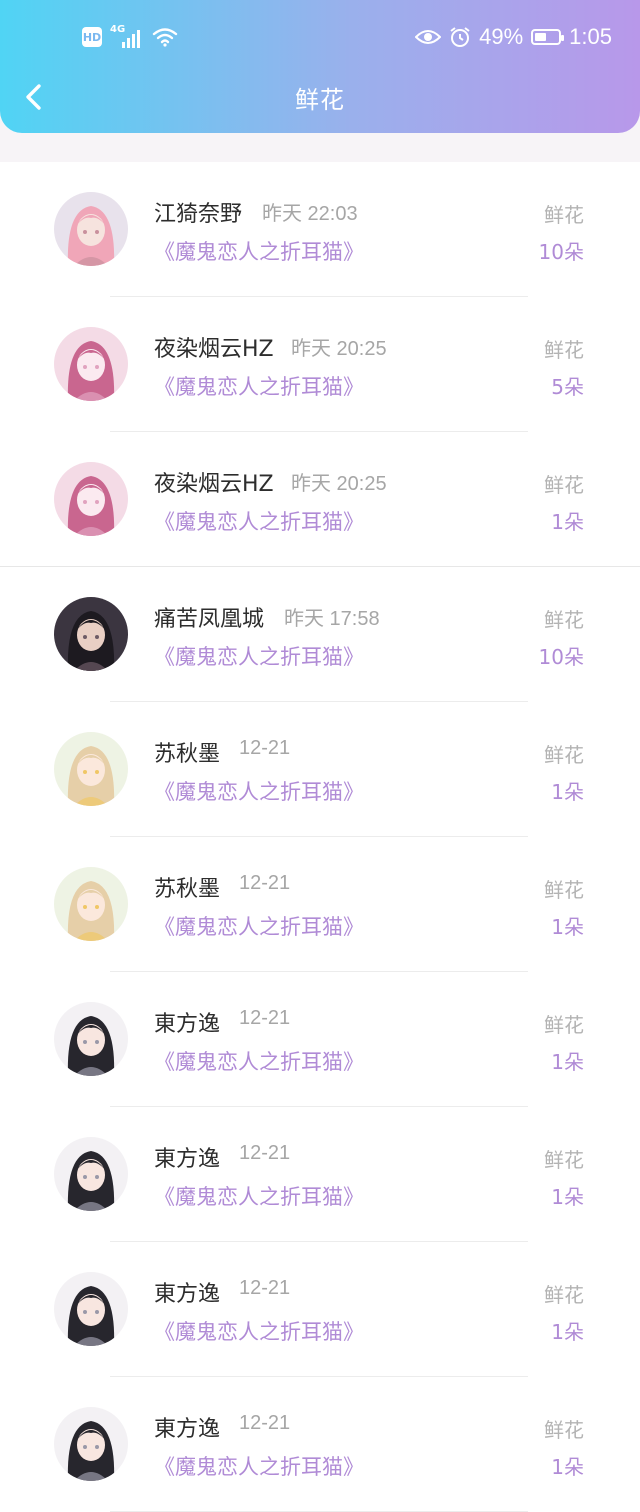  I want to click on gift-time: 昨天 17:58, so click(332, 619).